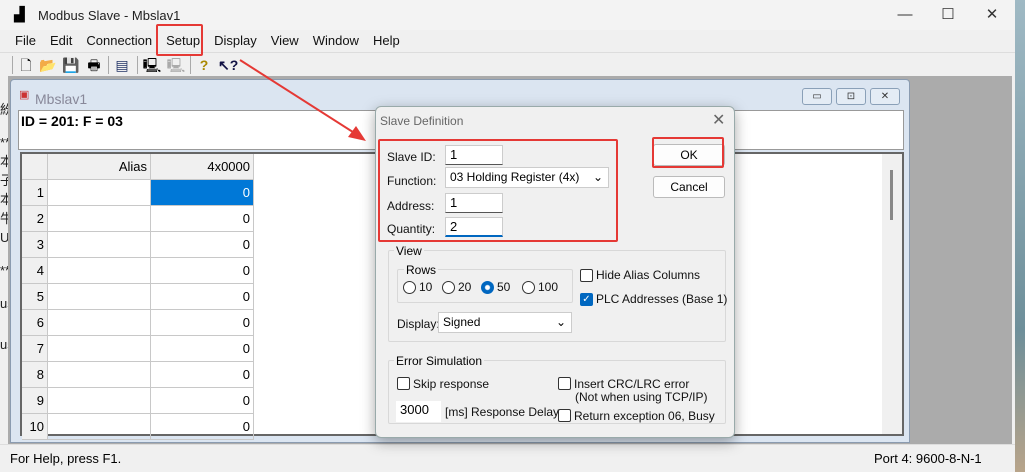 The height and width of the screenshot is (472, 1025). What do you see at coordinates (302, 100) in the screenshot?
I see `annotation-arrow` at bounding box center [302, 100].